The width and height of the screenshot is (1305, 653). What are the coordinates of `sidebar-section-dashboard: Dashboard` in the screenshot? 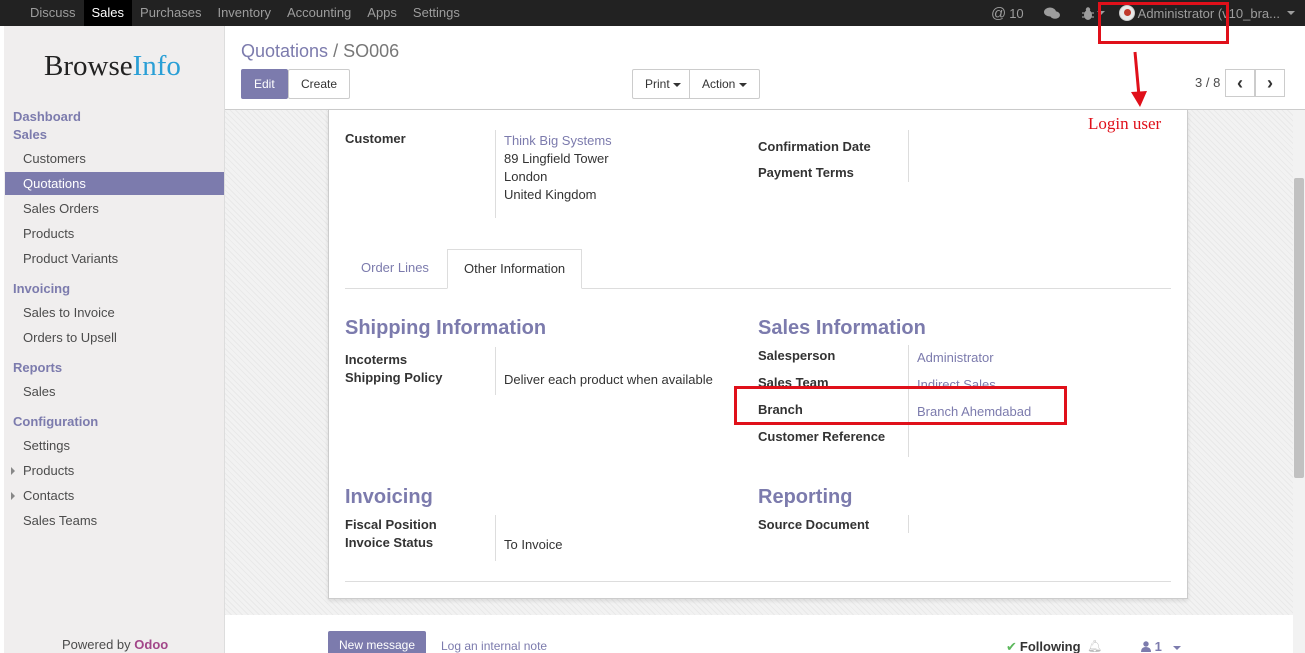 It's located at (47, 116).